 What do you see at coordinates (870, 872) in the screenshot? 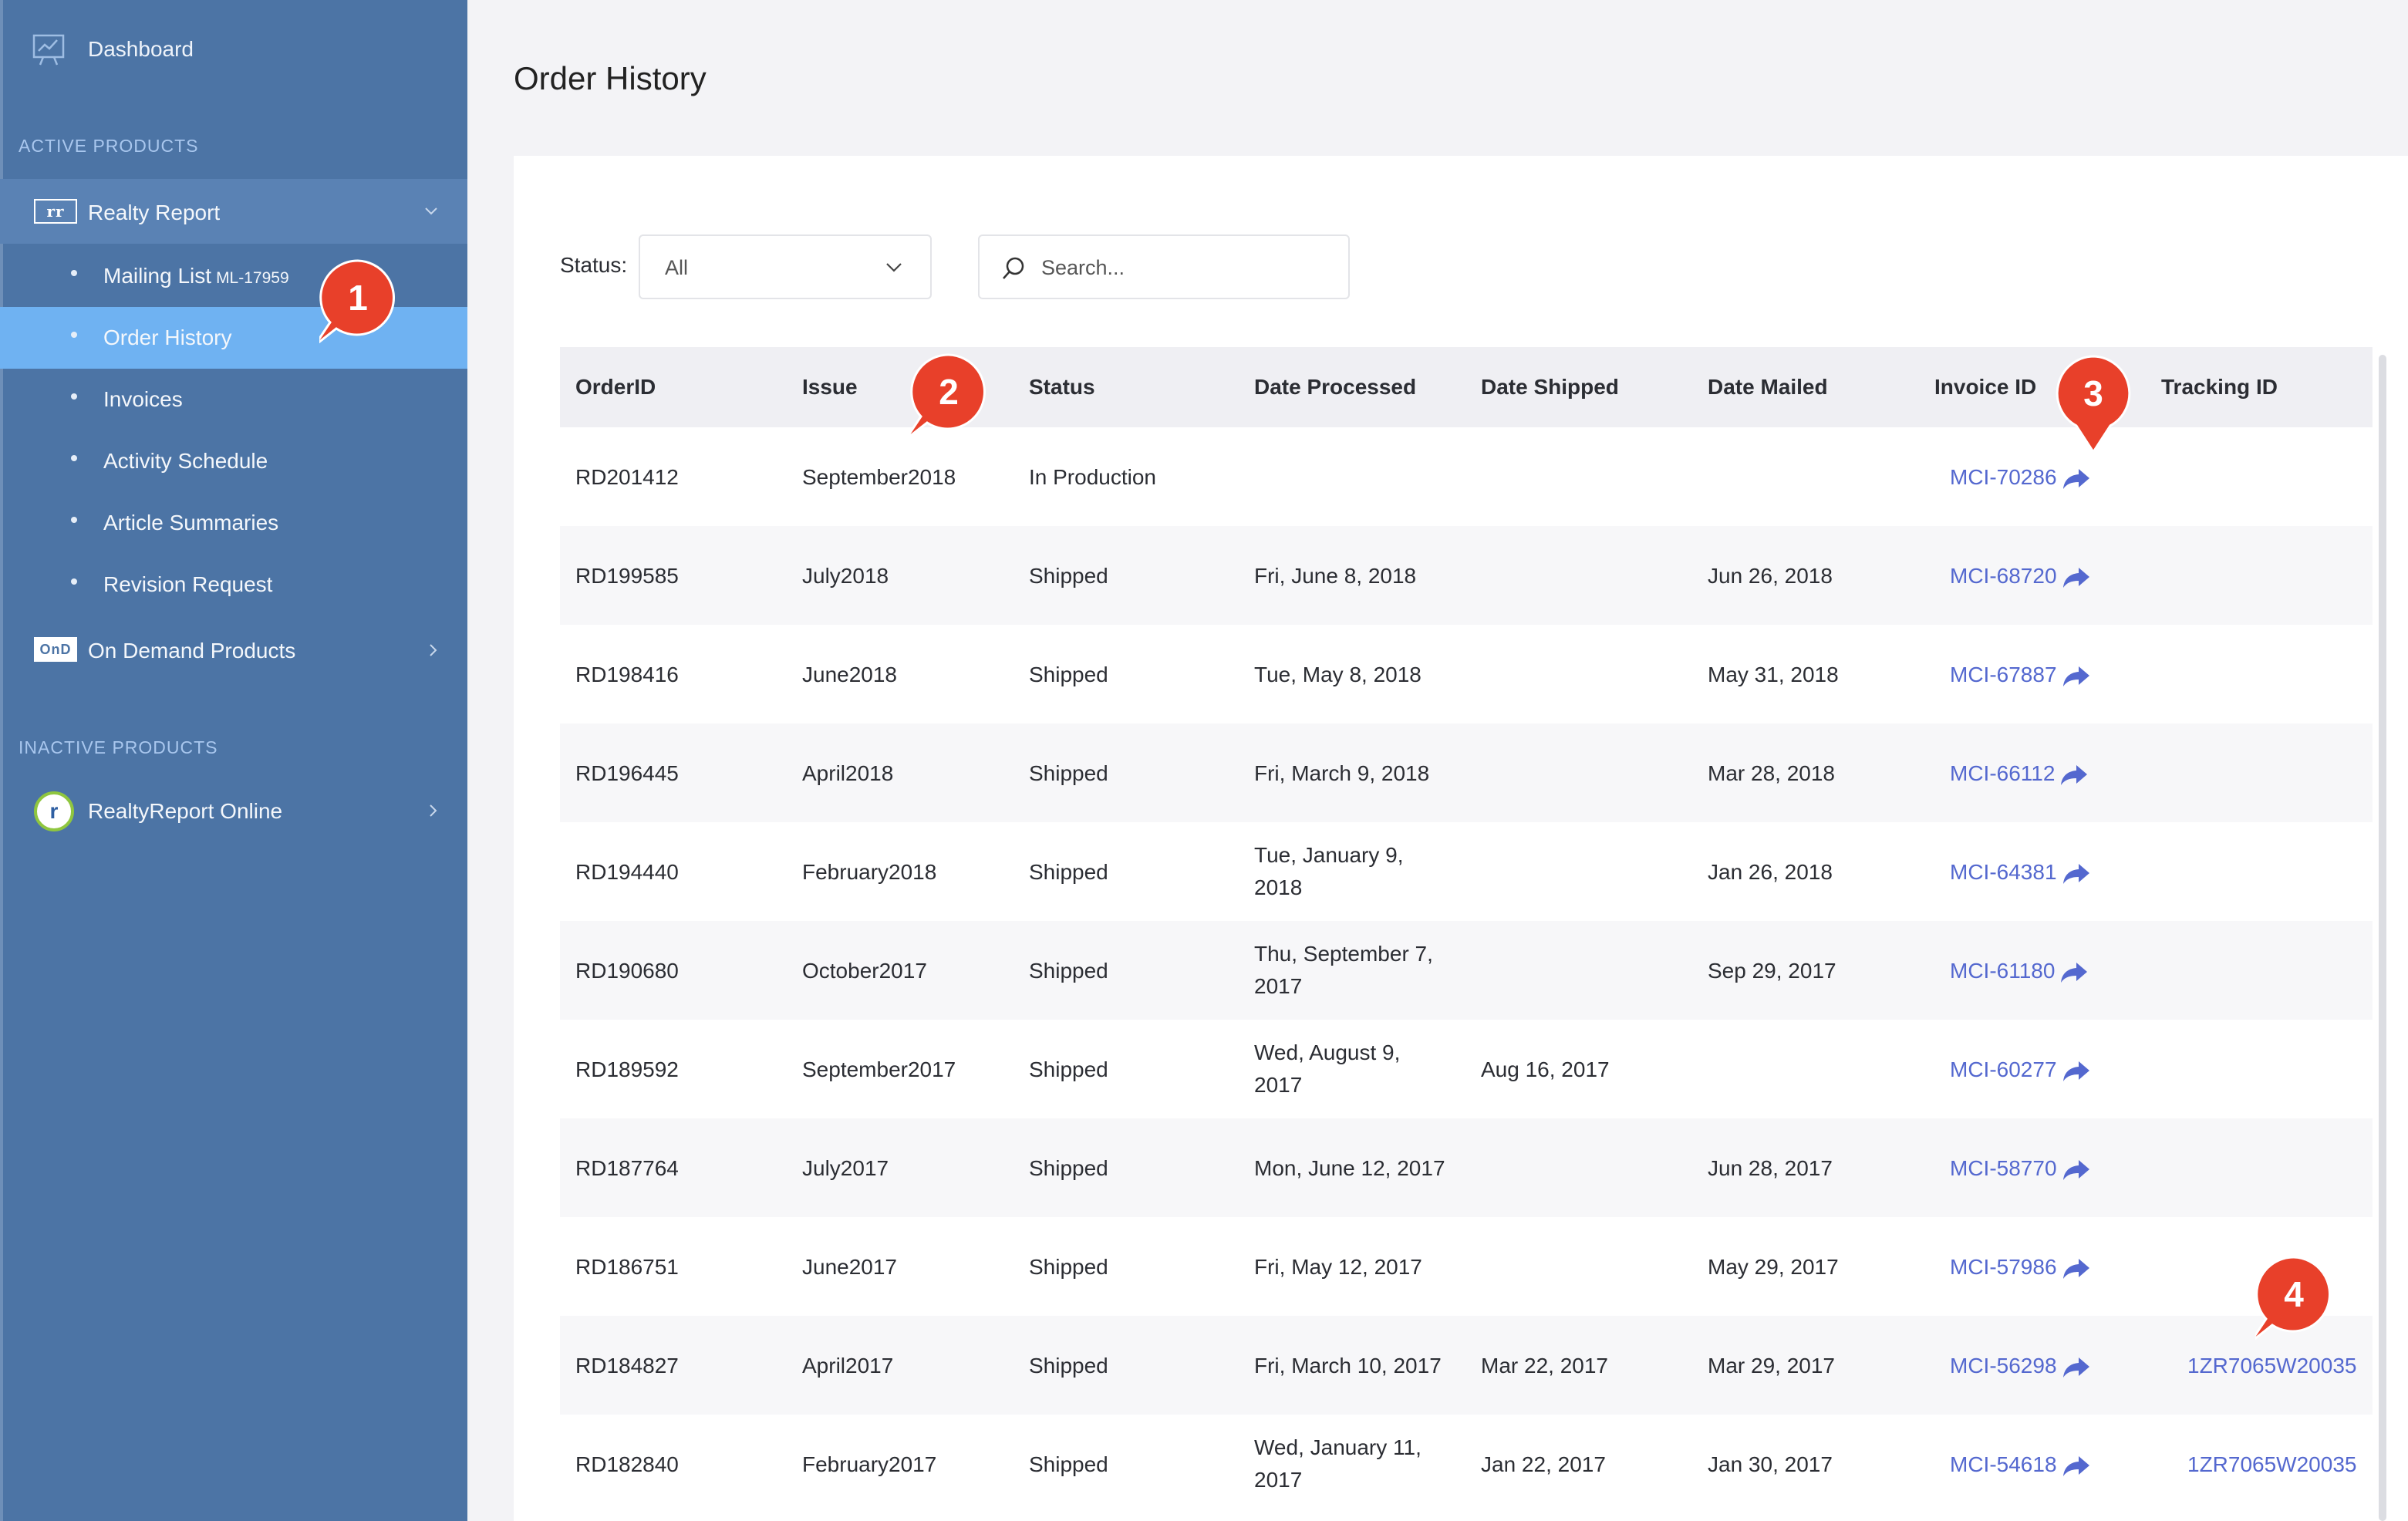
I see `cell-issue: February2018` at bounding box center [870, 872].